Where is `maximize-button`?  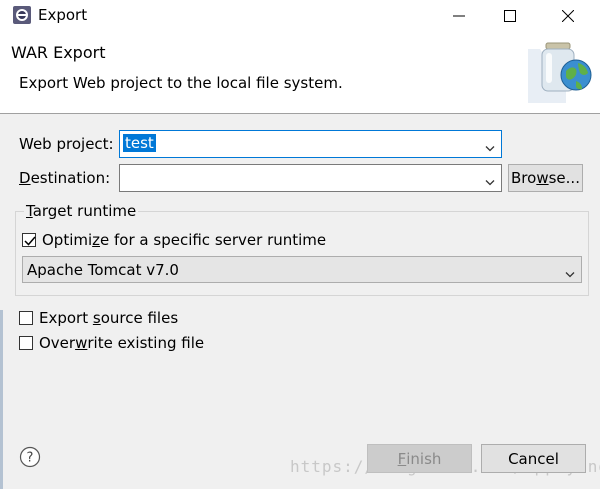 maximize-button is located at coordinates (510, 15).